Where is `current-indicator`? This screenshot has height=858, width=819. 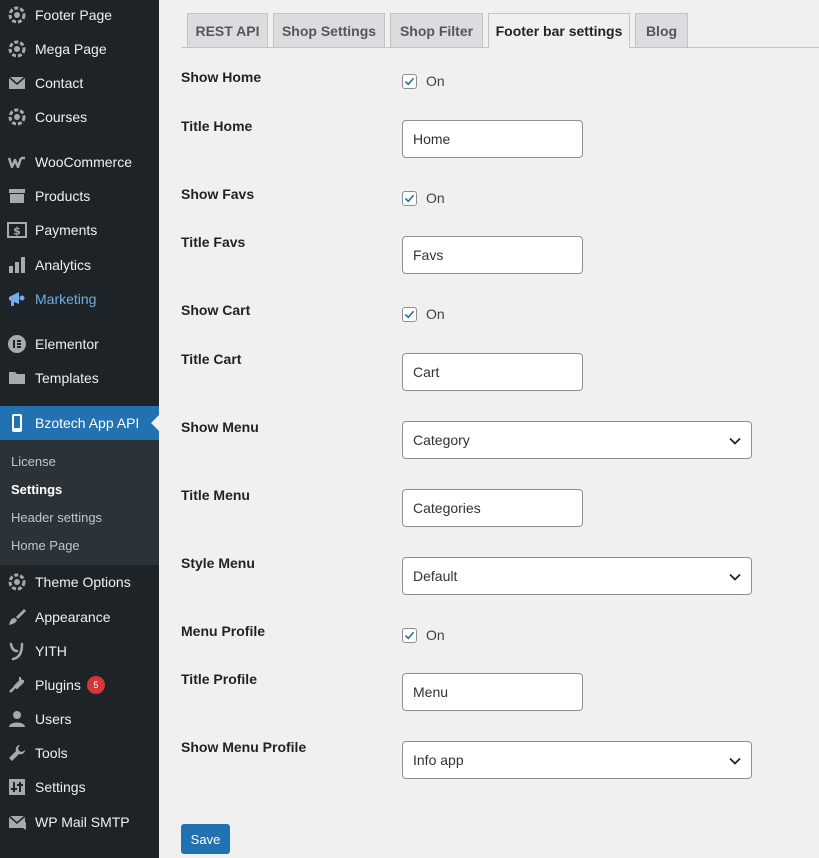
current-indicator is located at coordinates (155, 423).